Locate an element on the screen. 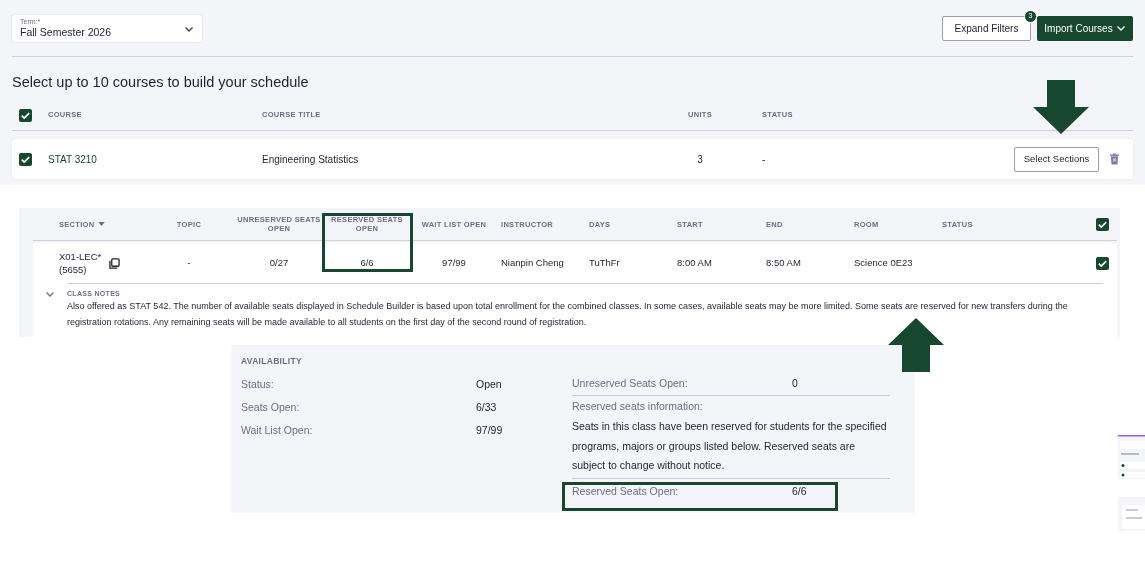  course-title: Engineering Statistics is located at coordinates (311, 159).